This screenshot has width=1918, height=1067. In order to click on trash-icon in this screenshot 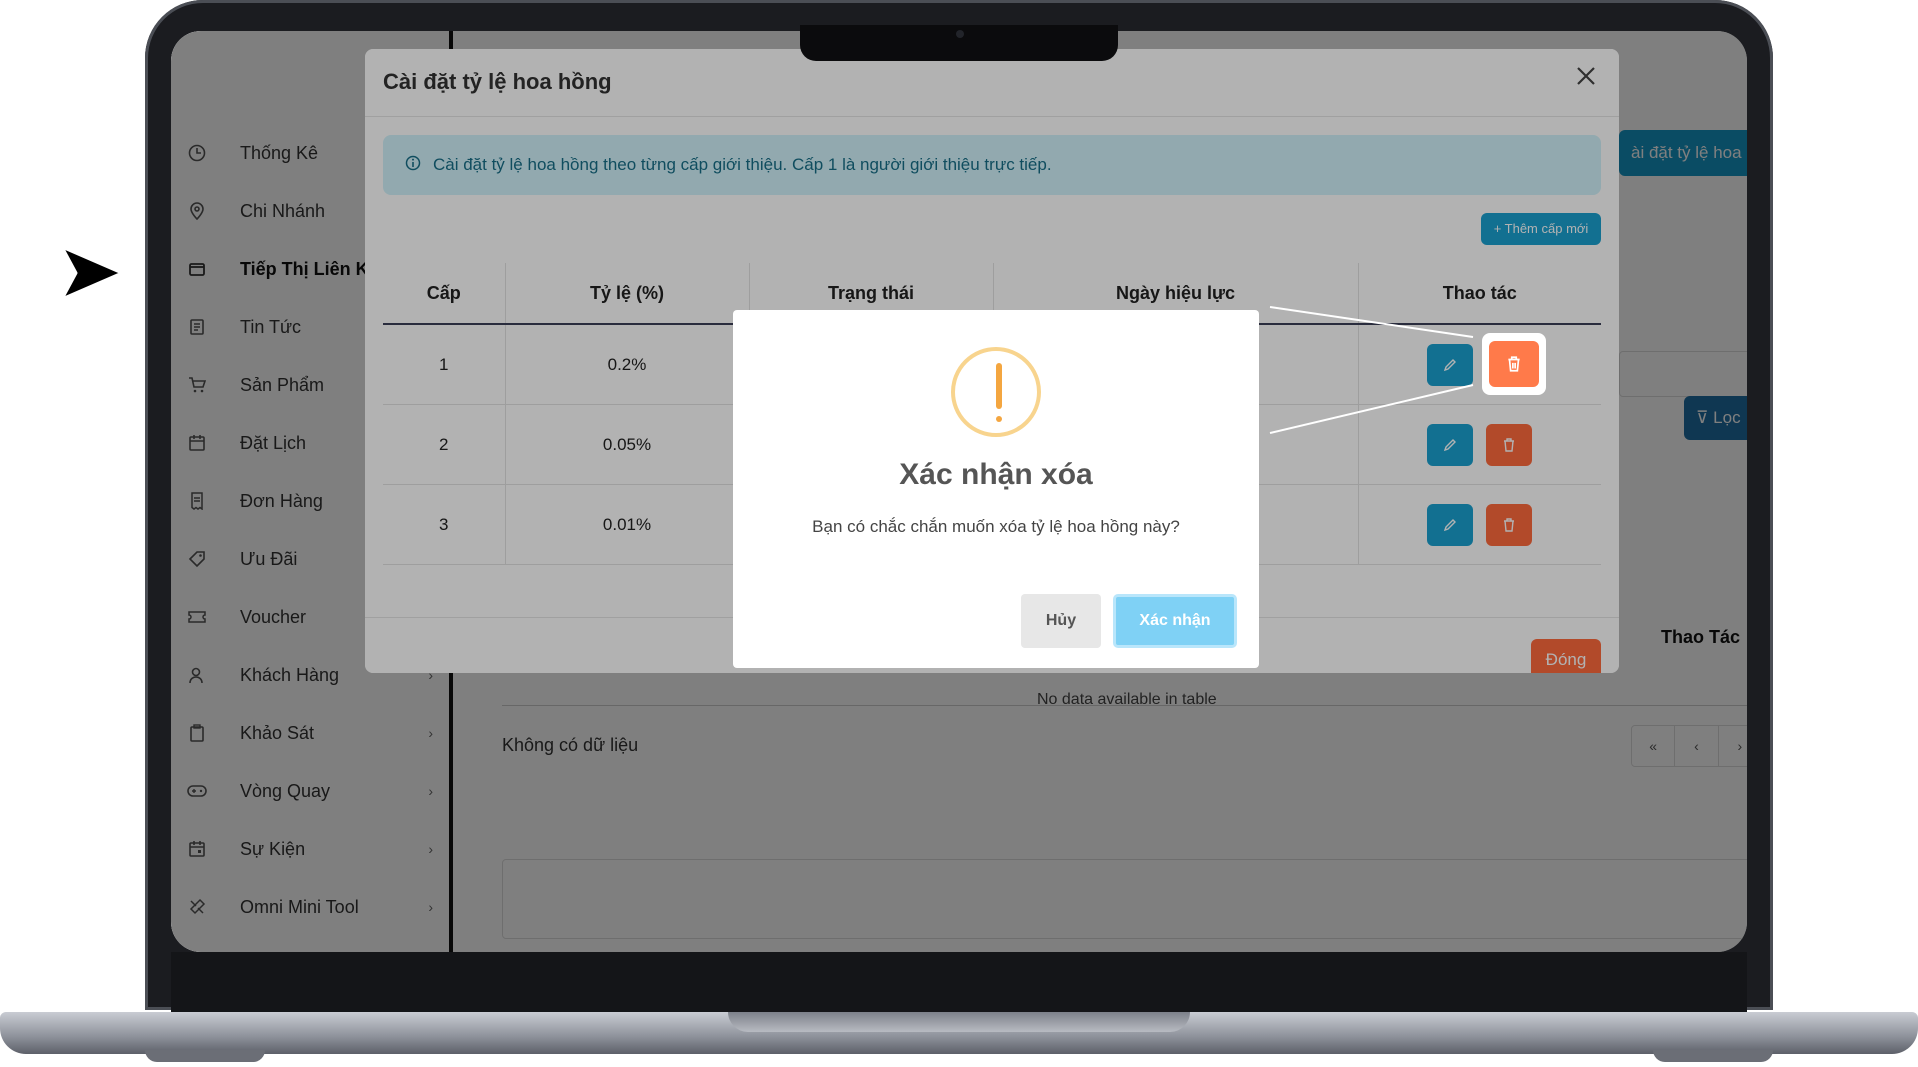, I will do `click(1514, 364)`.